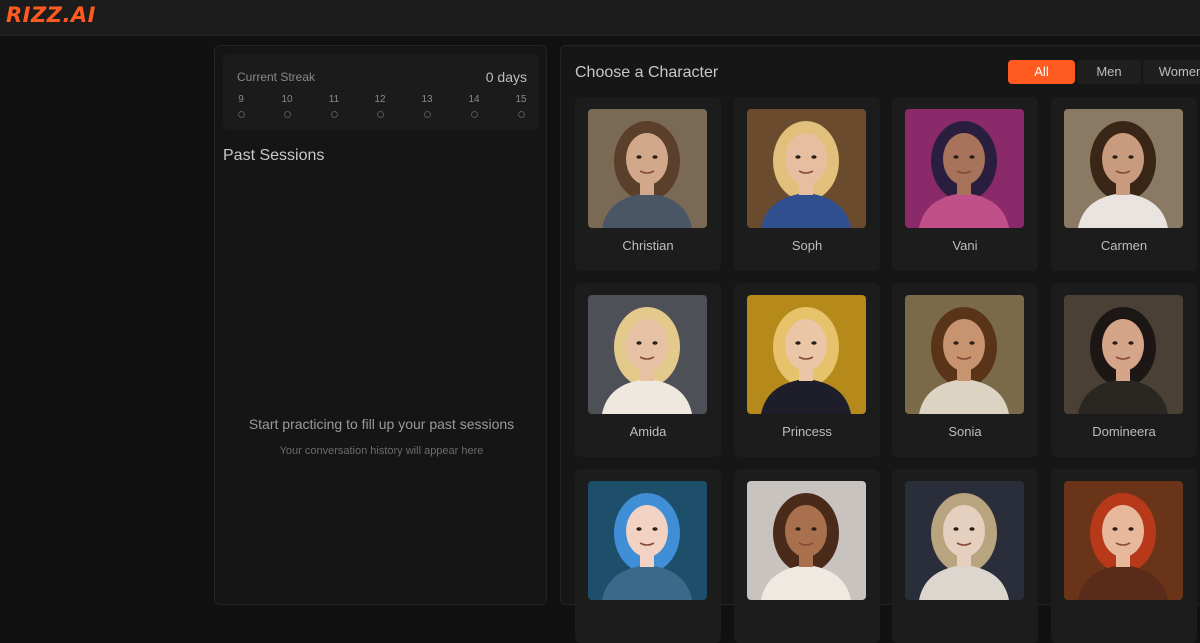  What do you see at coordinates (965, 431) in the screenshot?
I see `character-name: Sonia` at bounding box center [965, 431].